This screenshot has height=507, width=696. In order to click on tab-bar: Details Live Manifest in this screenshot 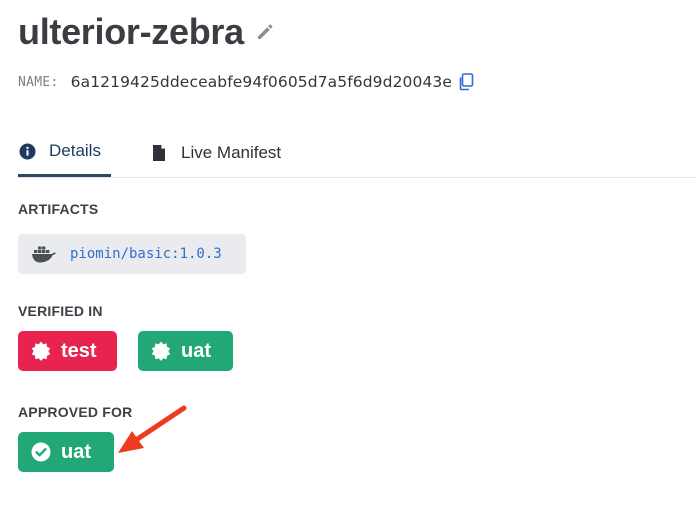, I will do `click(357, 153)`.